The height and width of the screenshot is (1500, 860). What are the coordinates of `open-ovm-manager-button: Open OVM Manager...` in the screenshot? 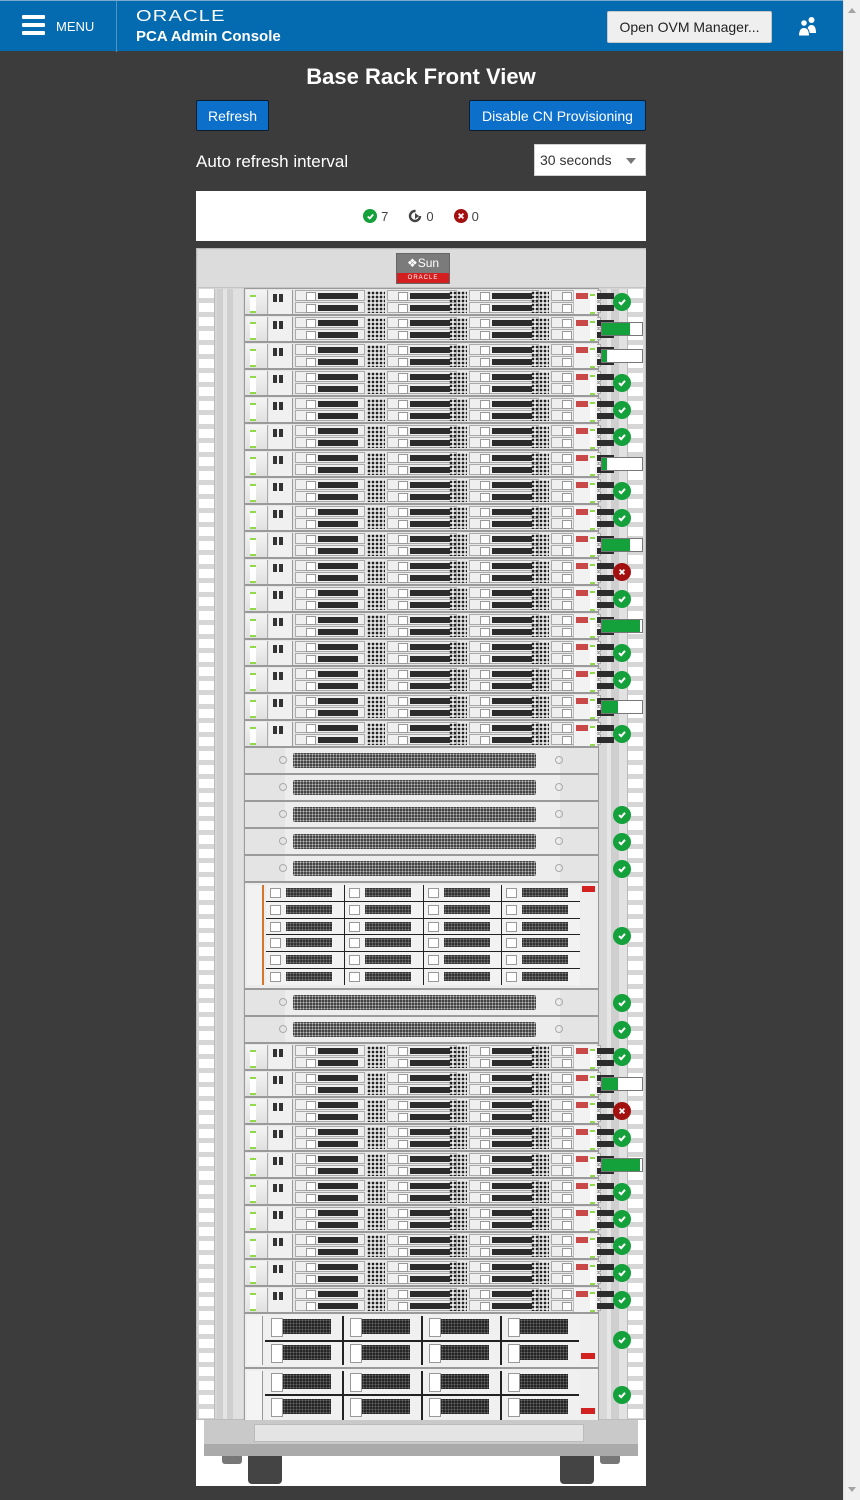 It's located at (689, 27).